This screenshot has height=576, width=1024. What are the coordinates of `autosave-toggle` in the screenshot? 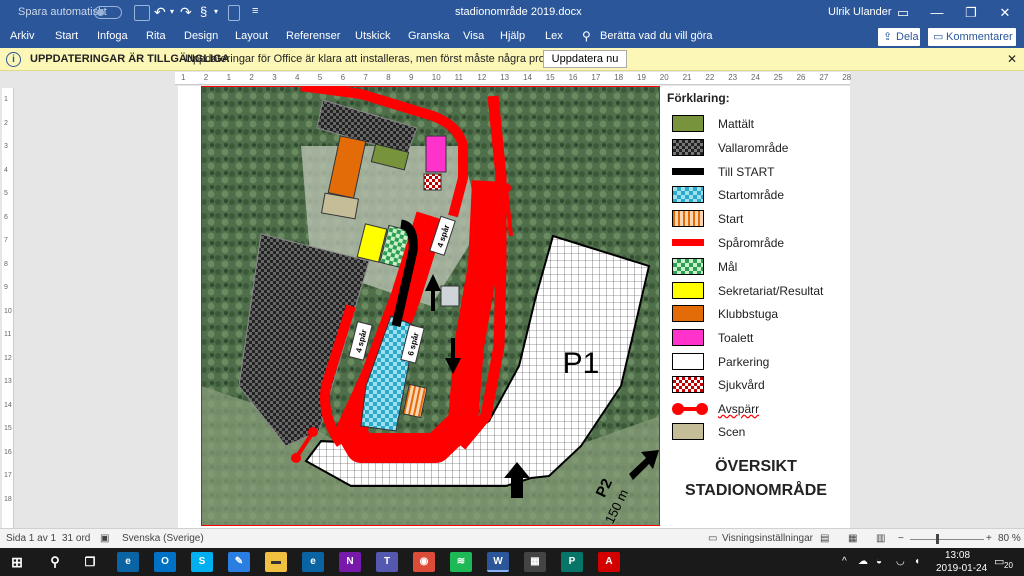 It's located at (108, 12).